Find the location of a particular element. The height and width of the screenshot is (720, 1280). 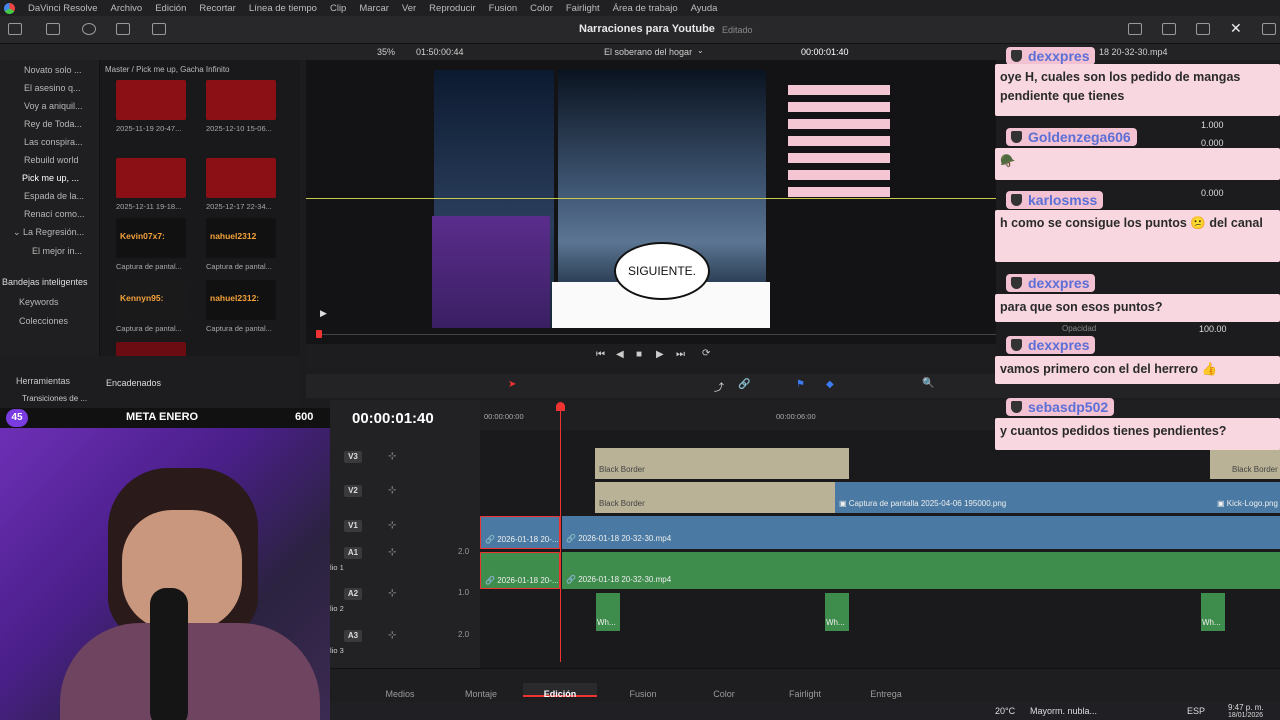

media-thumbnail: nahuel2312 is located at coordinates (241, 238).